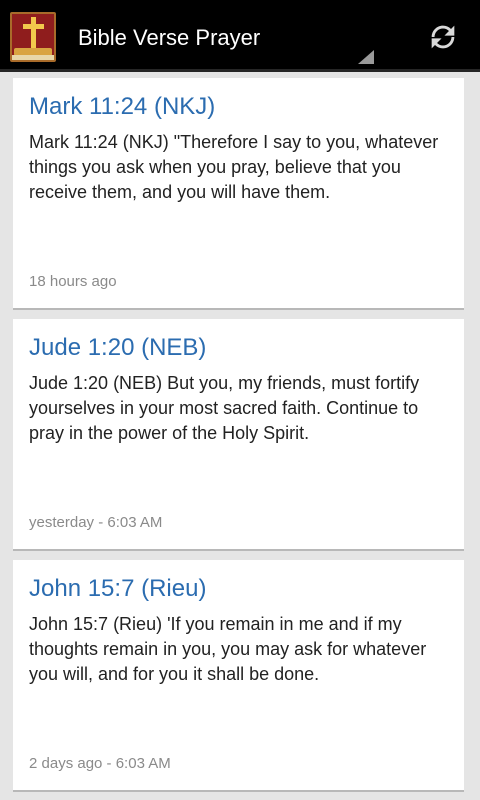 The image size is (480, 800). I want to click on icon-caption-strip, so click(33, 57).